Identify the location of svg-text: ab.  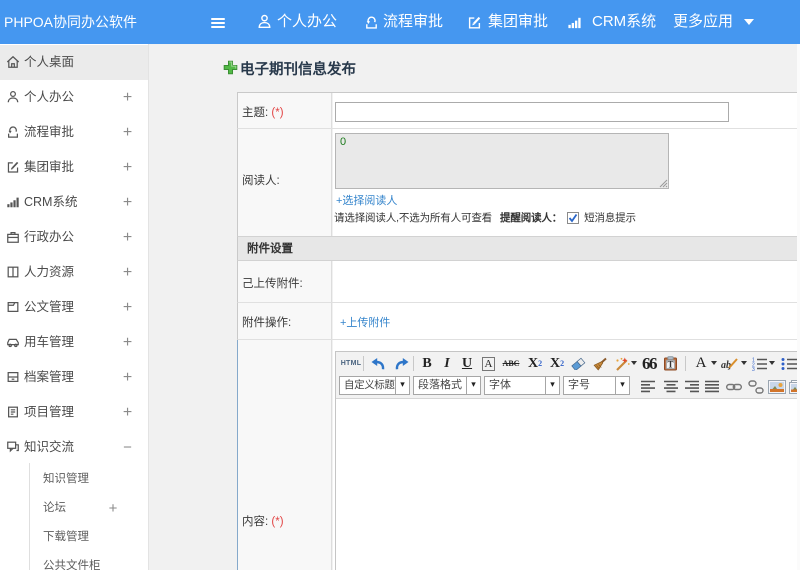
(726, 365).